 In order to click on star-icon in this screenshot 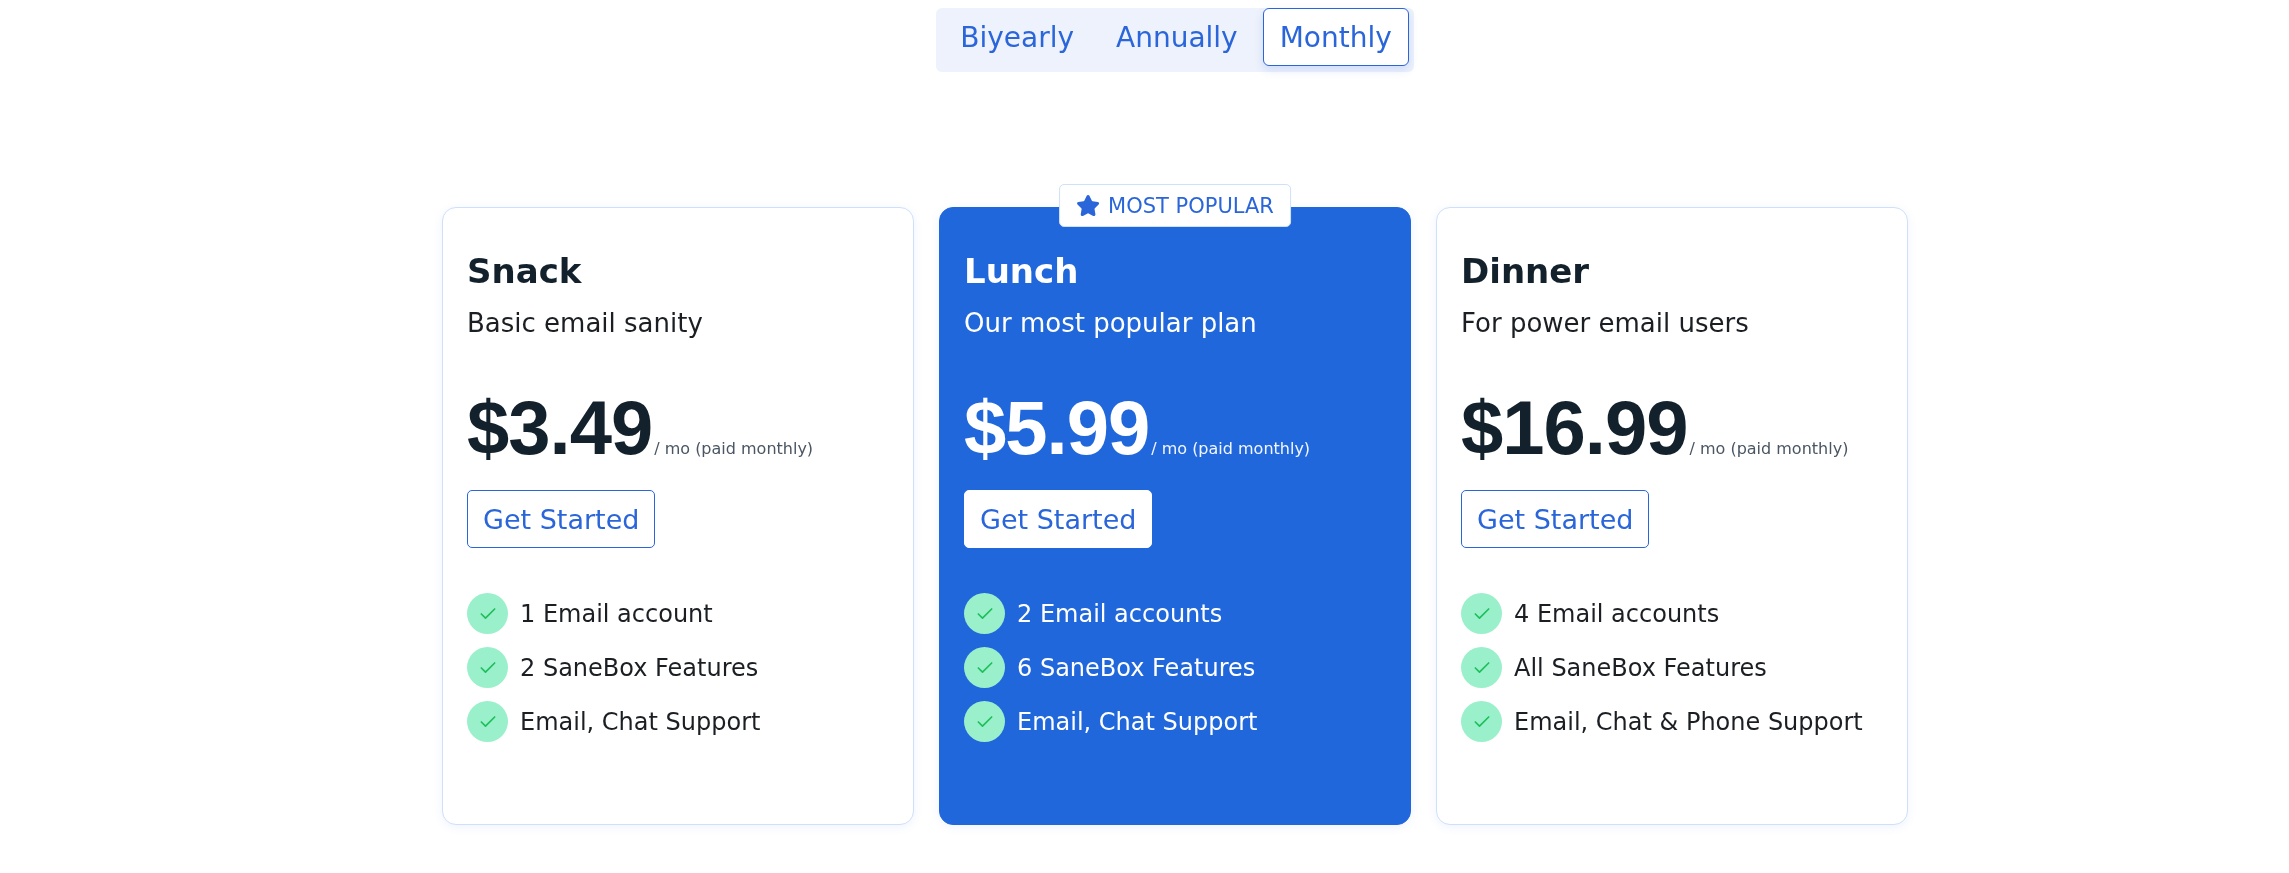, I will do `click(1088, 205)`.